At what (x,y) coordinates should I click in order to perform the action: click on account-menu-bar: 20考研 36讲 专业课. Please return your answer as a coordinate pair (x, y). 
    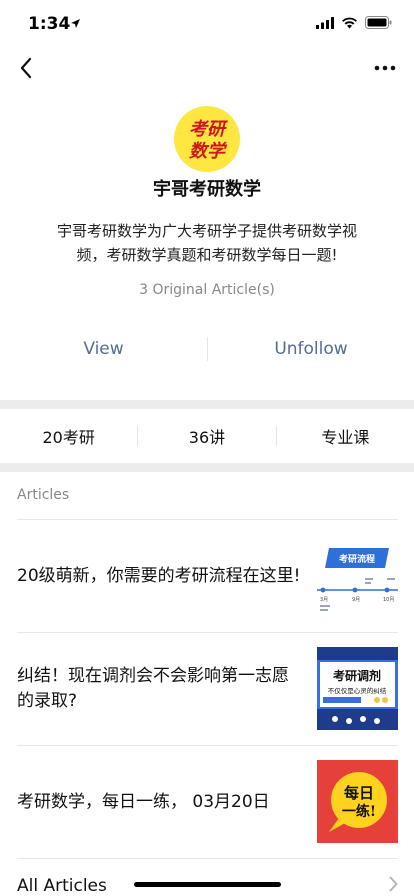
    Looking at the image, I should click on (207, 436).